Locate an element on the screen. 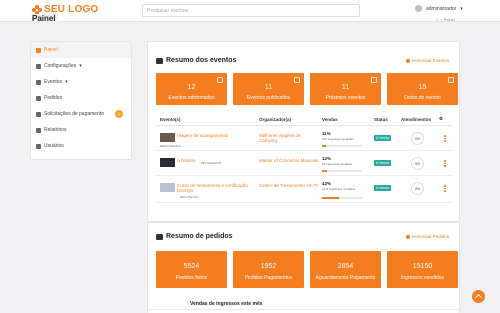  attendance-cell: 0% is located at coordinates (420, 163).